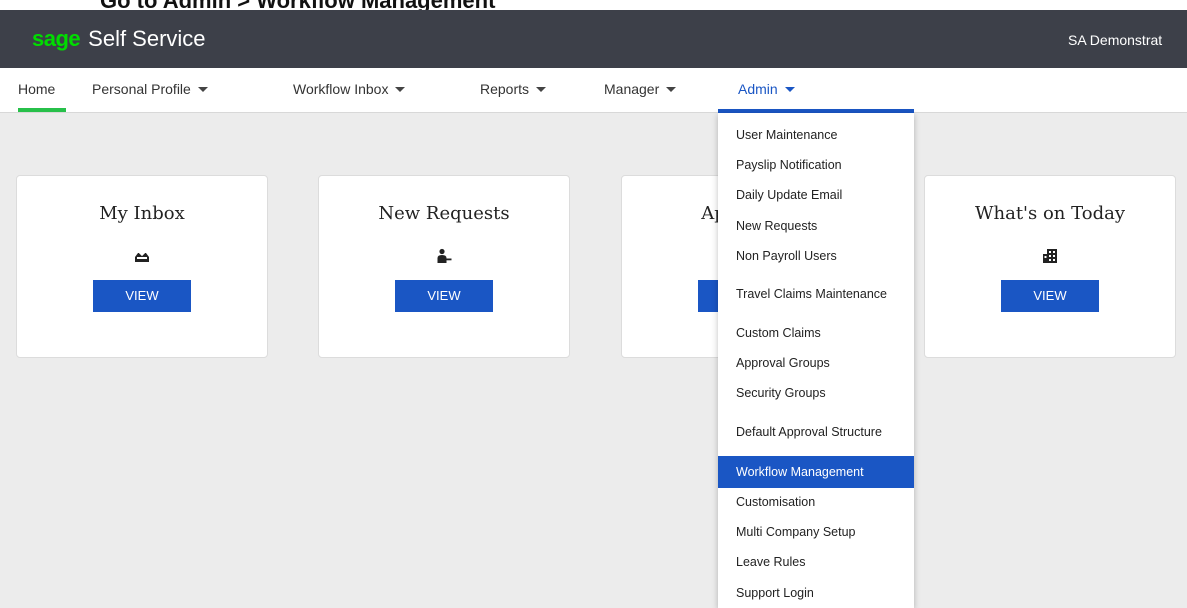 The image size is (1187, 608). Describe the element at coordinates (816, 135) in the screenshot. I see `menu-item-user-maintenance: User Maintenance` at that location.